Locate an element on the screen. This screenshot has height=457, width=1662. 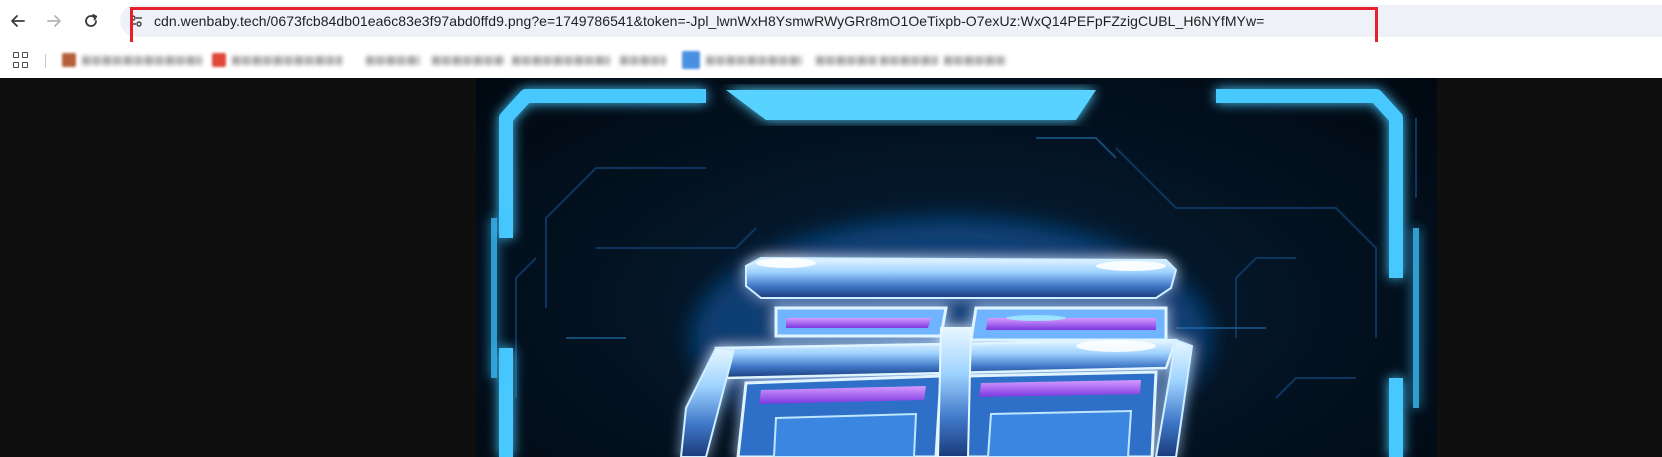
tune-icon is located at coordinates (136, 21).